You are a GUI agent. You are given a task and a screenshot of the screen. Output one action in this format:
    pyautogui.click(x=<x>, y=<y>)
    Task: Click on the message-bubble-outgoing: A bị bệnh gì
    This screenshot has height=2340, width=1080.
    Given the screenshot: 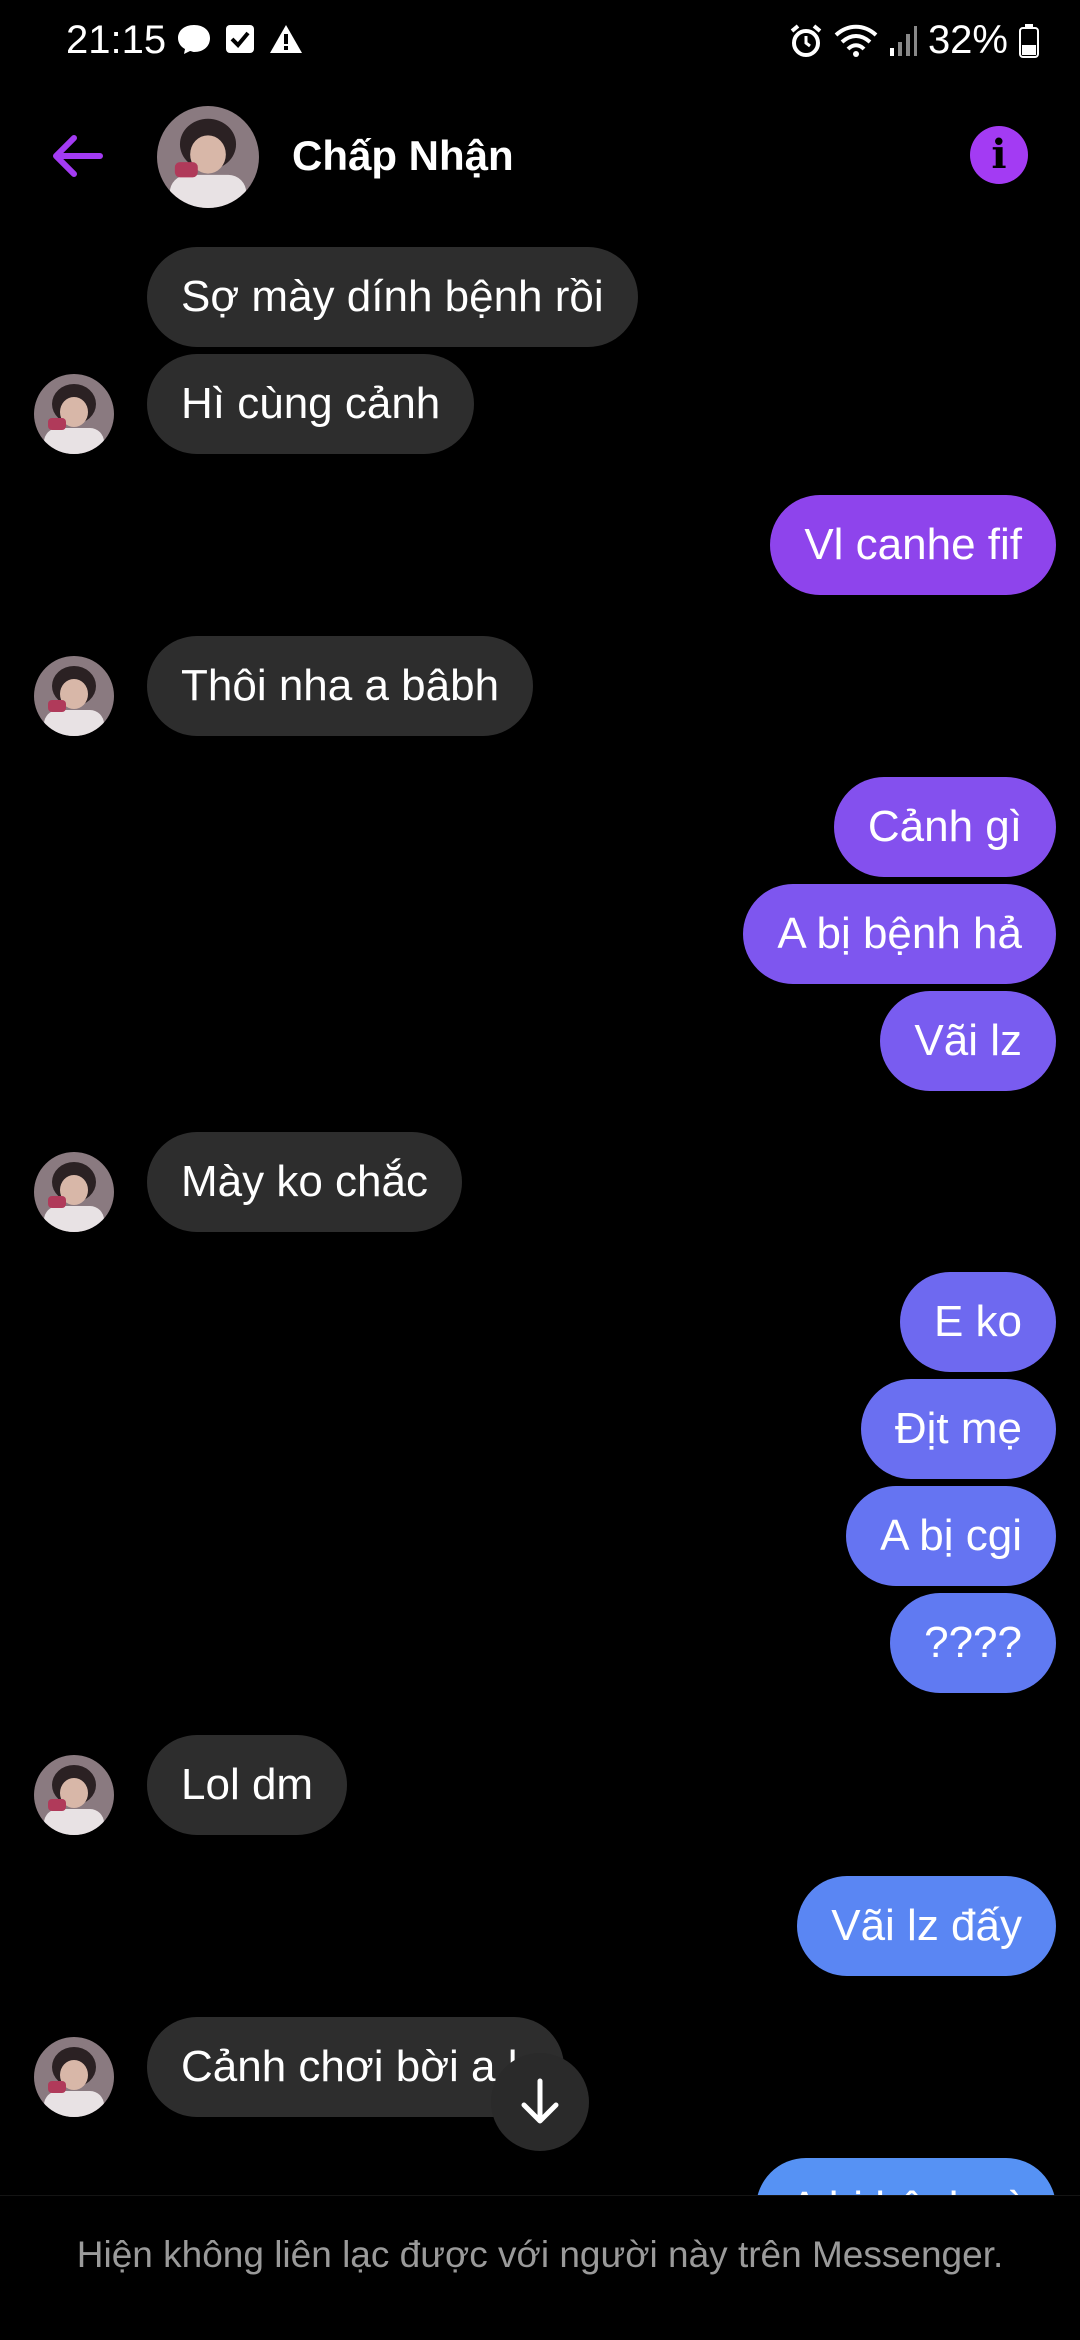 What is the action you would take?
    pyautogui.click(x=905, y=2176)
    